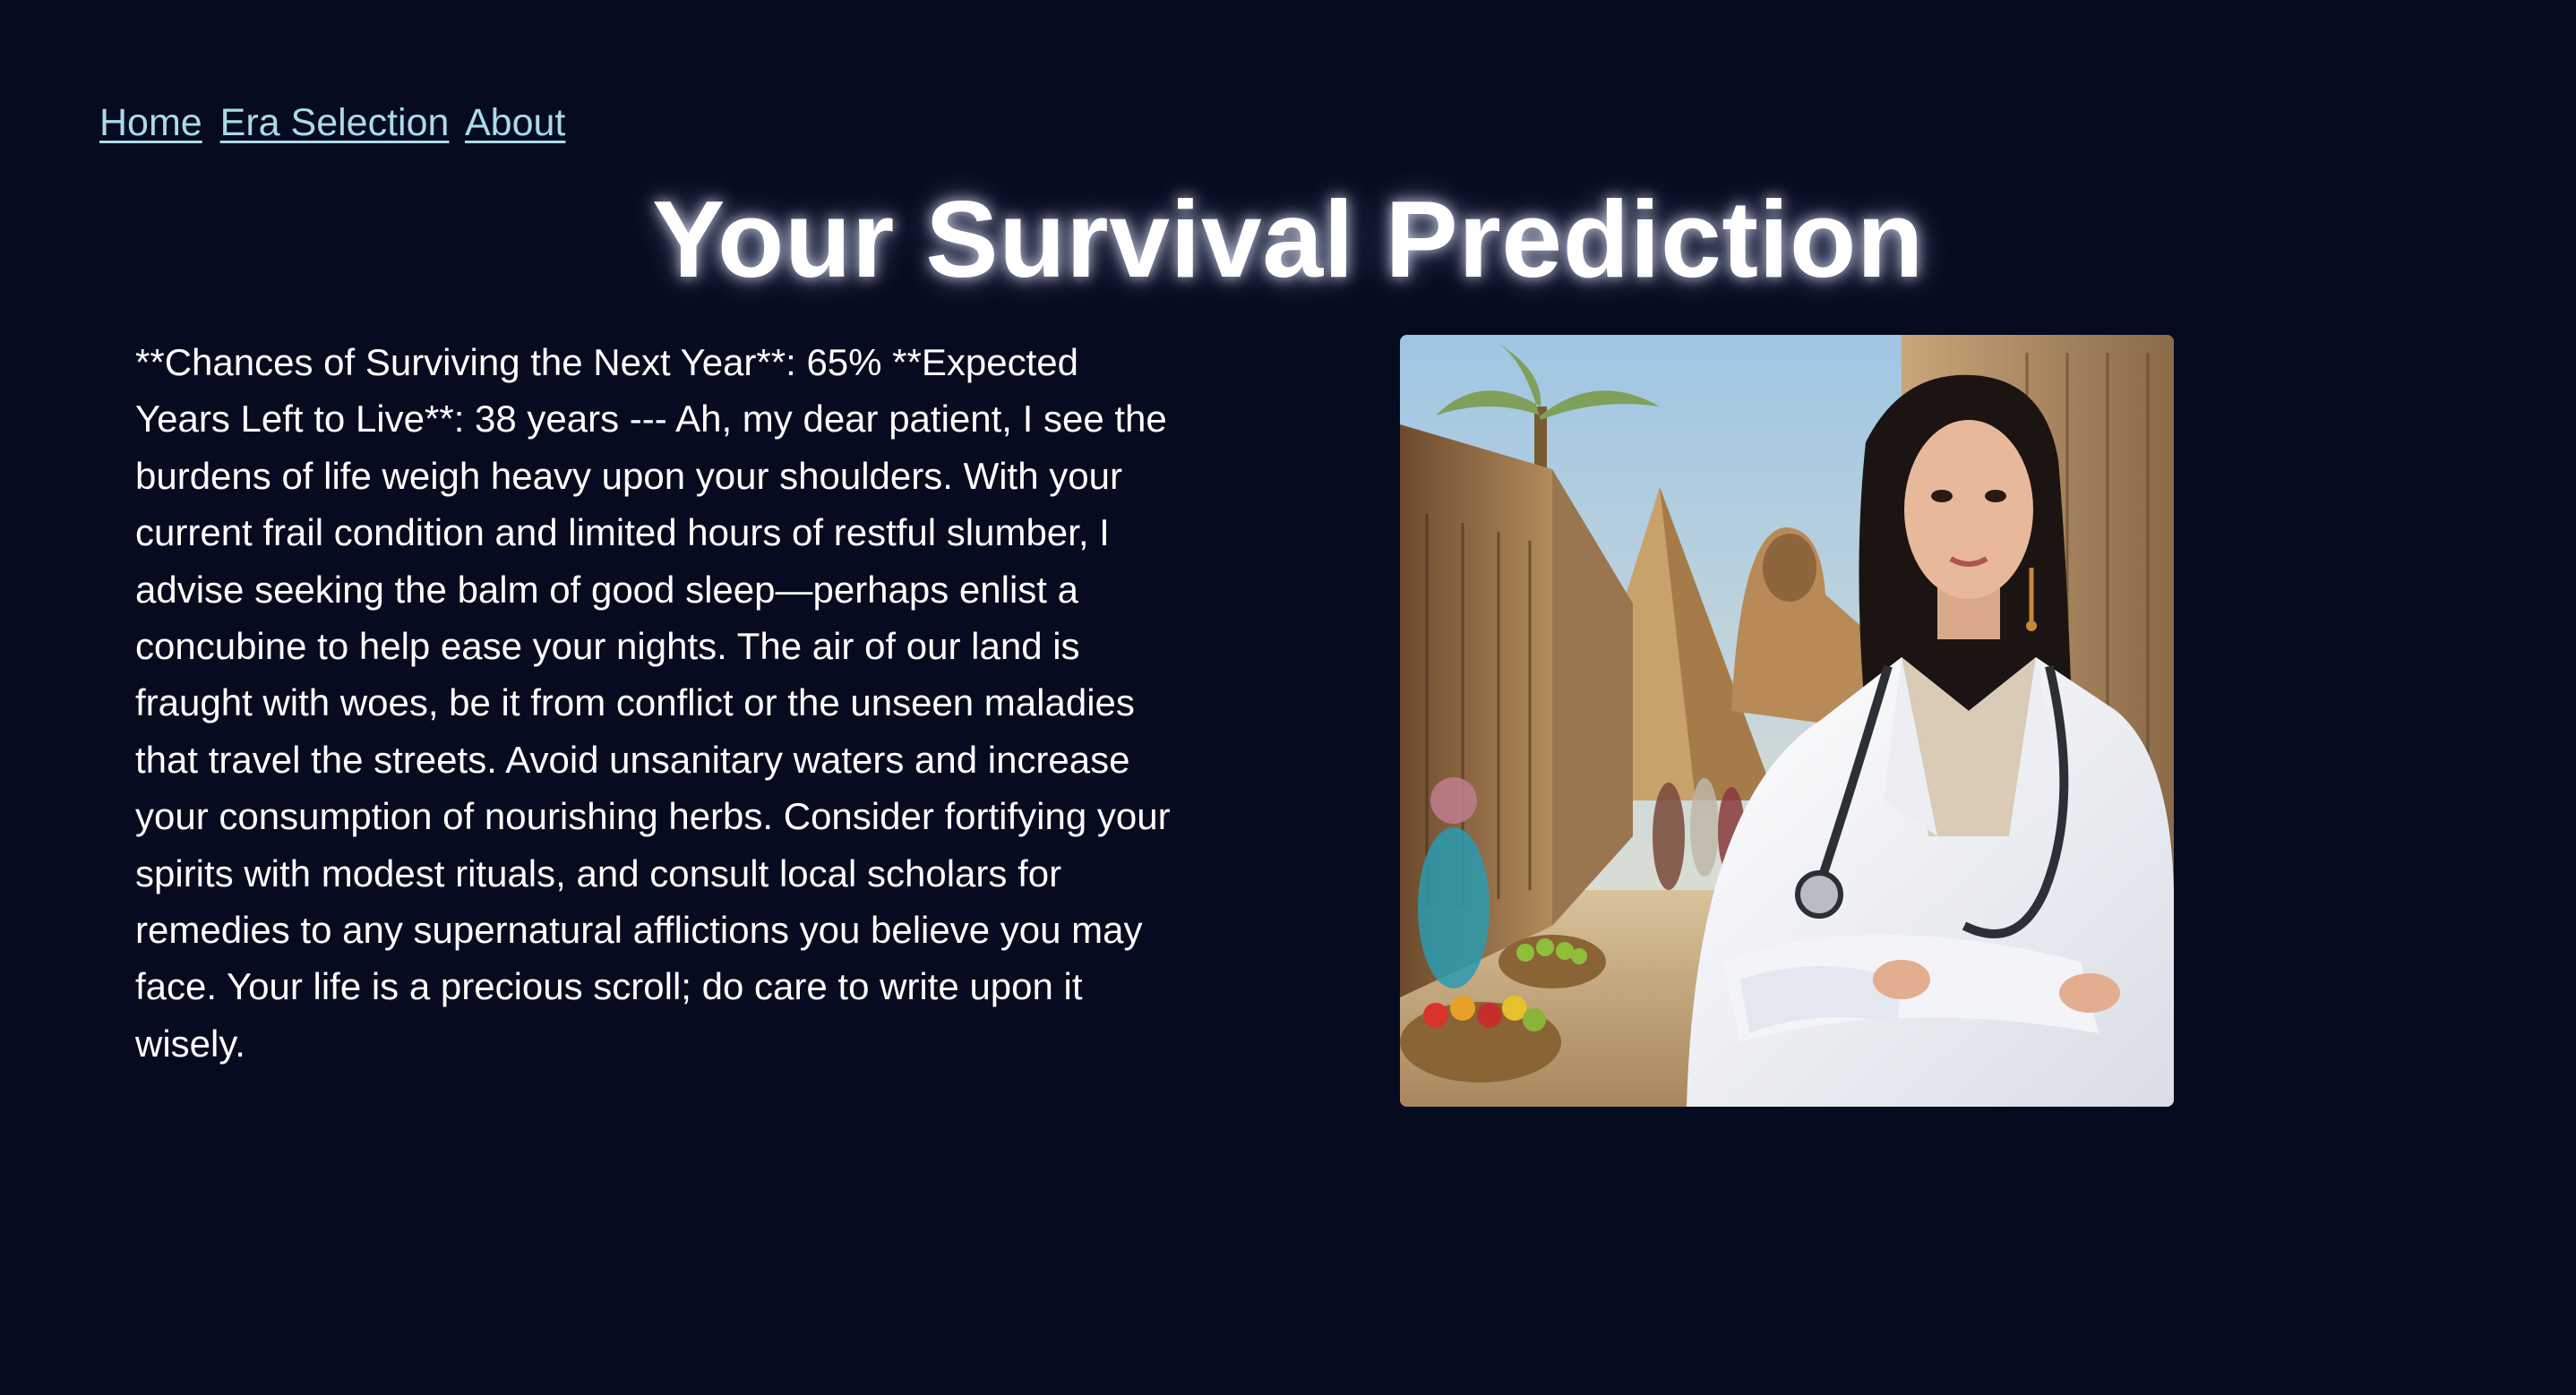 The width and height of the screenshot is (2576, 1395). What do you see at coordinates (515, 122) in the screenshot?
I see `nav-link-about: About` at bounding box center [515, 122].